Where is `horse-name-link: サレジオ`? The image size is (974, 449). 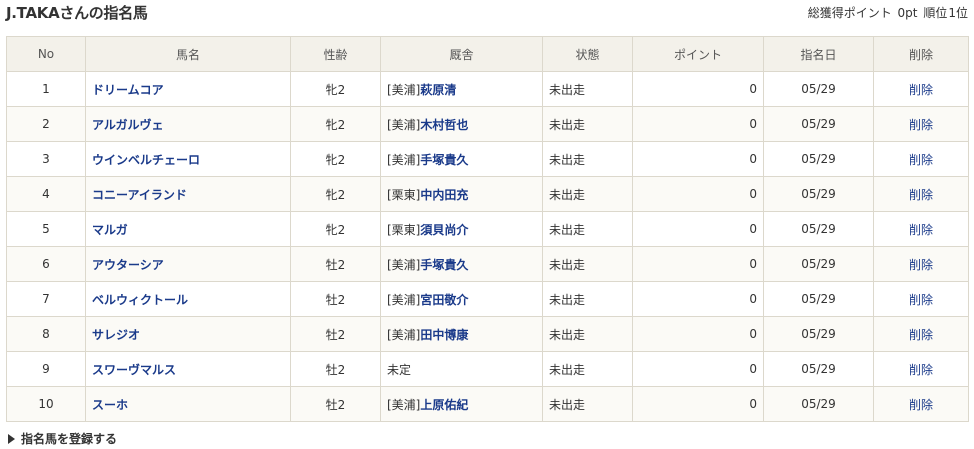 horse-name-link: サレジオ is located at coordinates (116, 335).